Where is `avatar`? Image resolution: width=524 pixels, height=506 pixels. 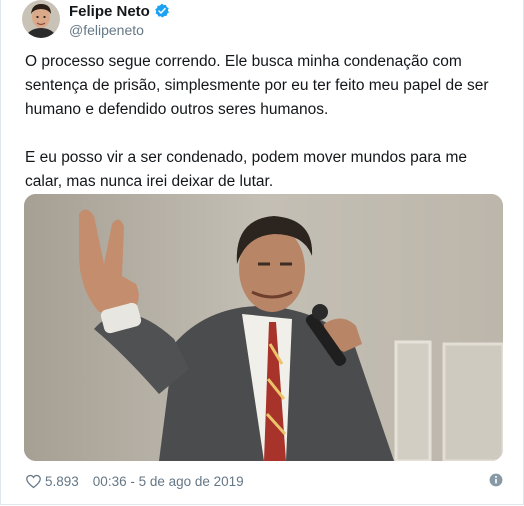 avatar is located at coordinates (41, 19).